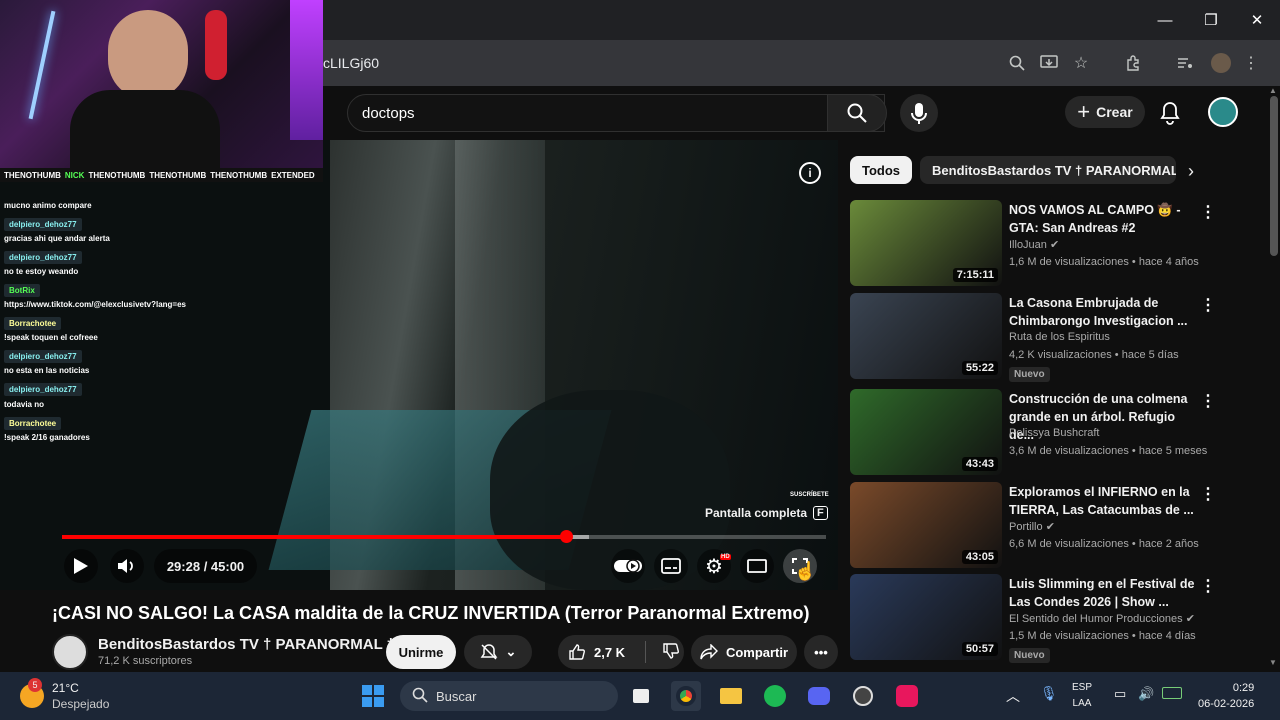 The height and width of the screenshot is (720, 1280). I want to click on chat-message: no esta en las noticias, so click(47, 370).